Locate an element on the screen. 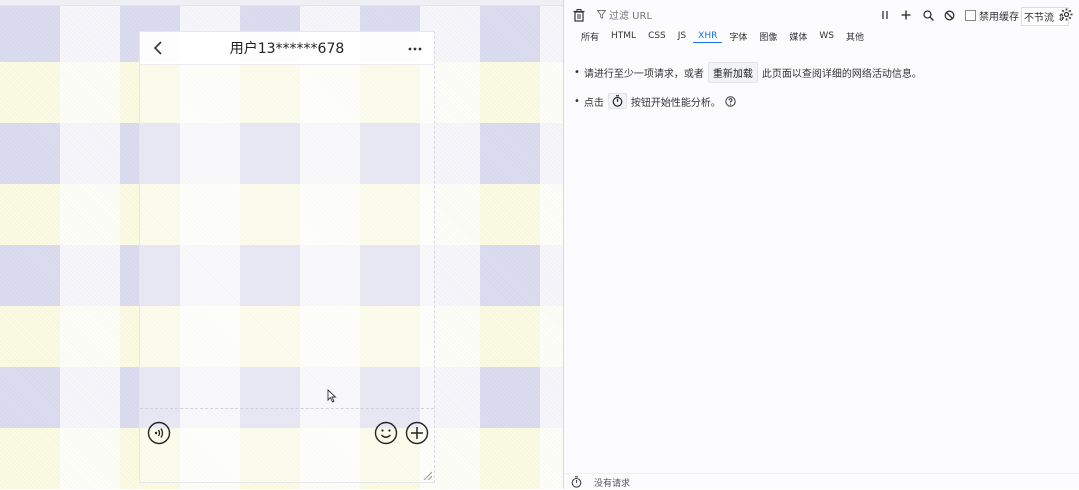  tab-other: 其他 is located at coordinates (855, 36).